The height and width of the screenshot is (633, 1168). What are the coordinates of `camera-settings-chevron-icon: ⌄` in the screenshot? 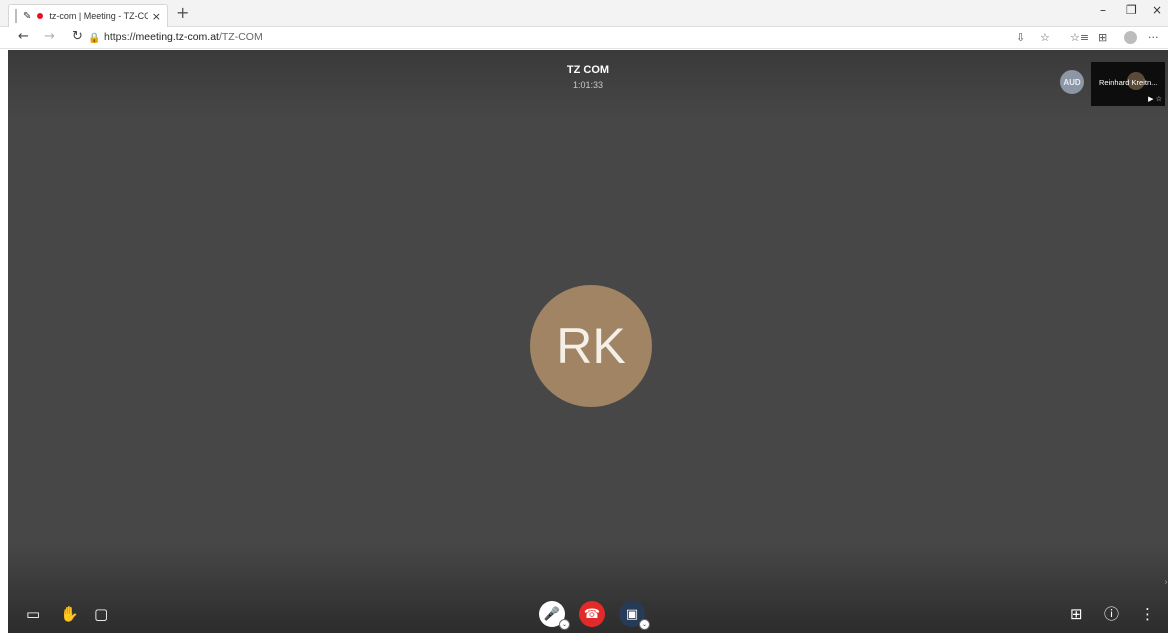 It's located at (644, 624).